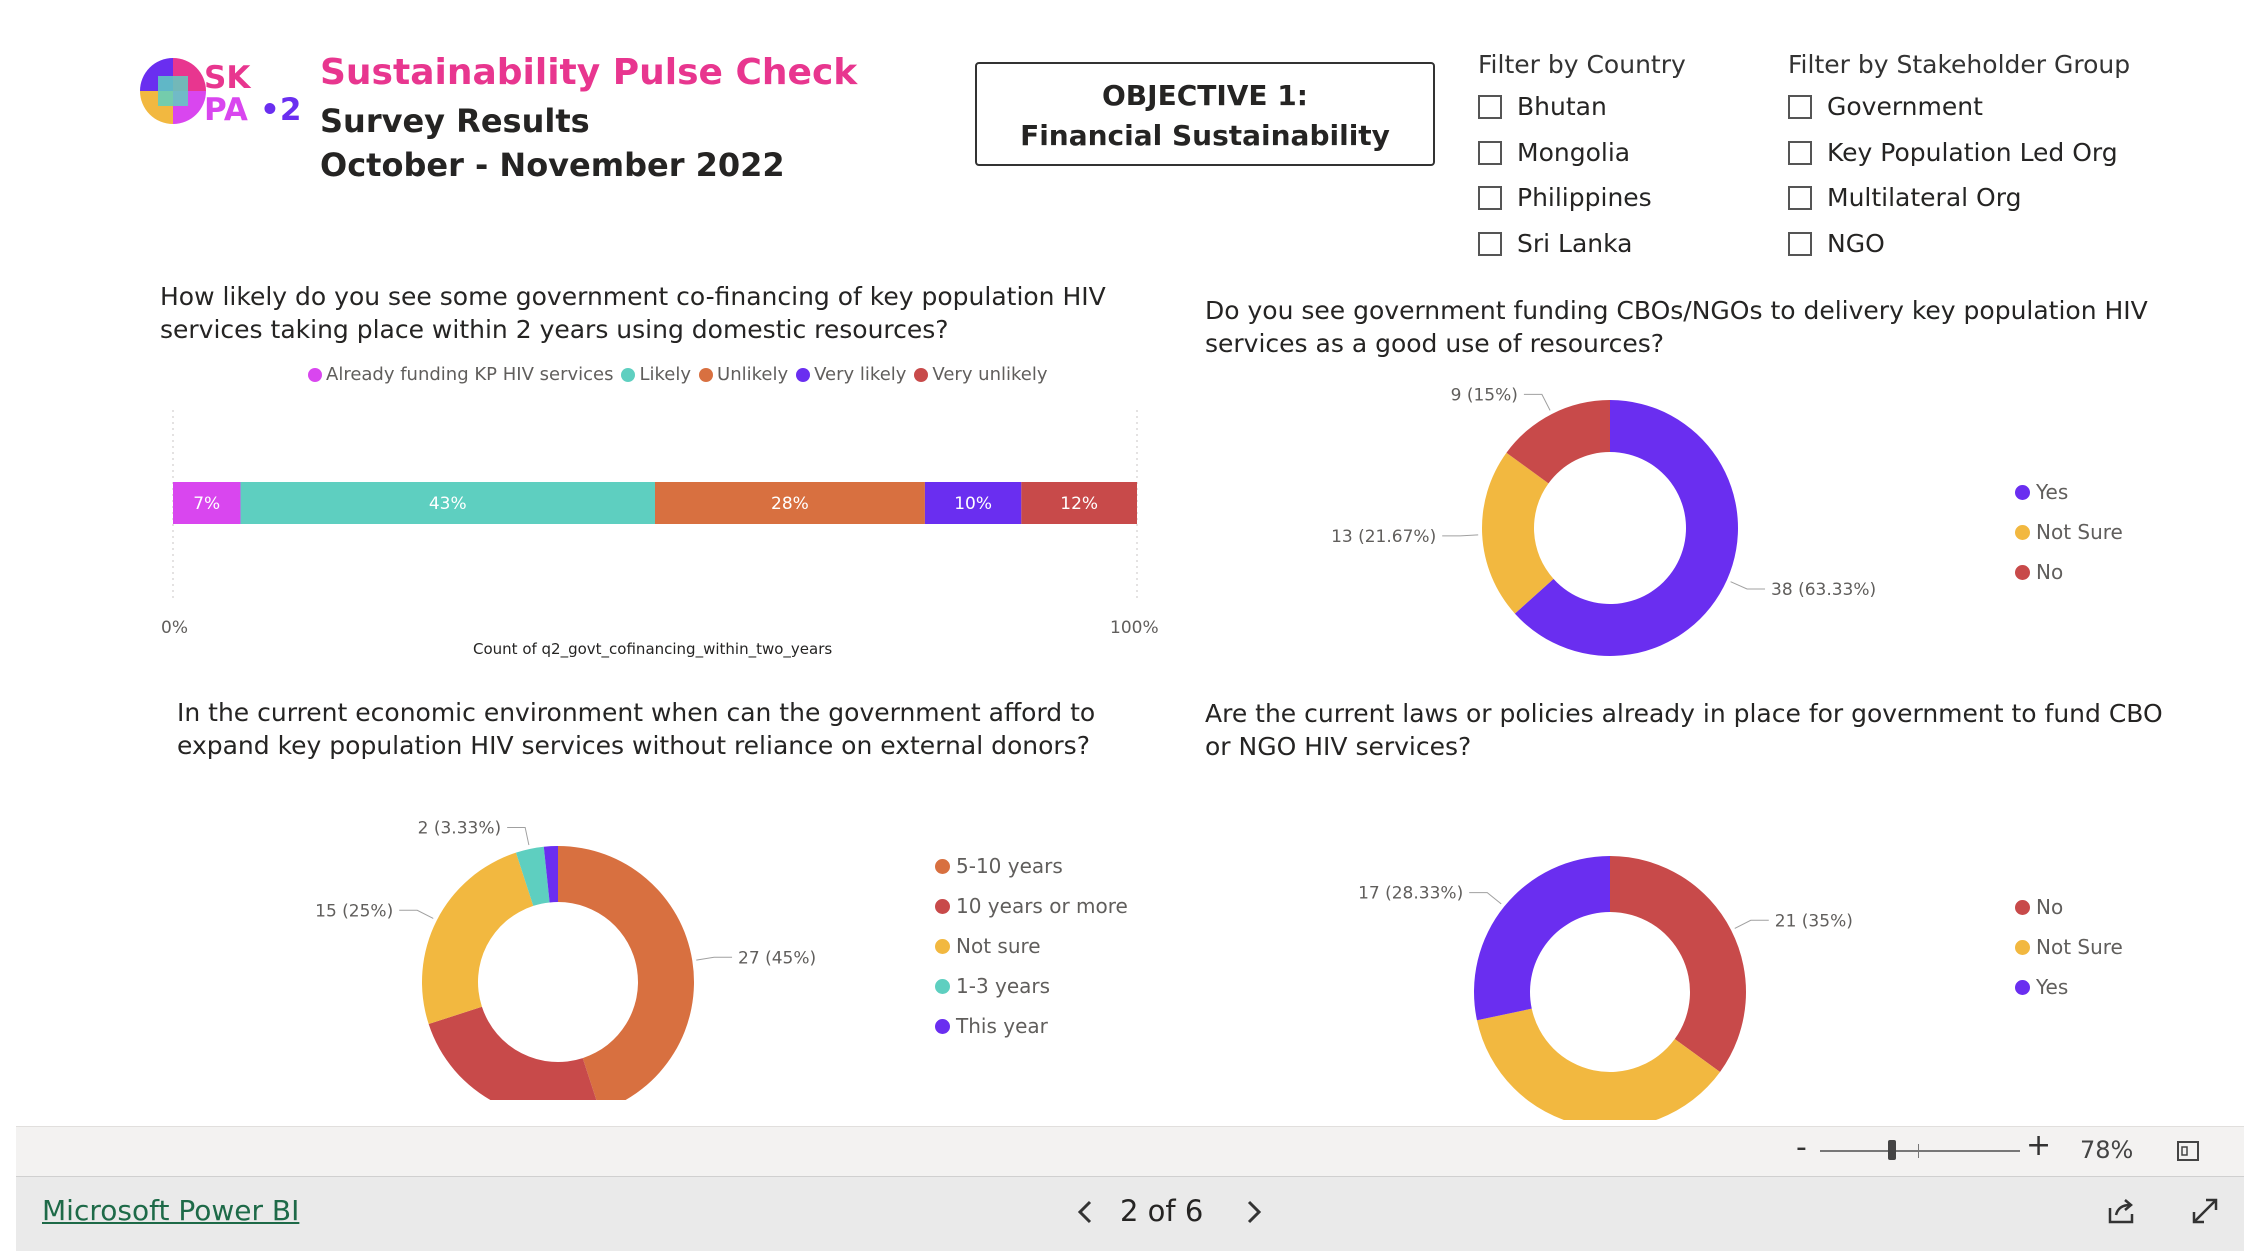  Describe the element at coordinates (2069, 572) in the screenshot. I see `chart2-legend-item-no: No` at that location.